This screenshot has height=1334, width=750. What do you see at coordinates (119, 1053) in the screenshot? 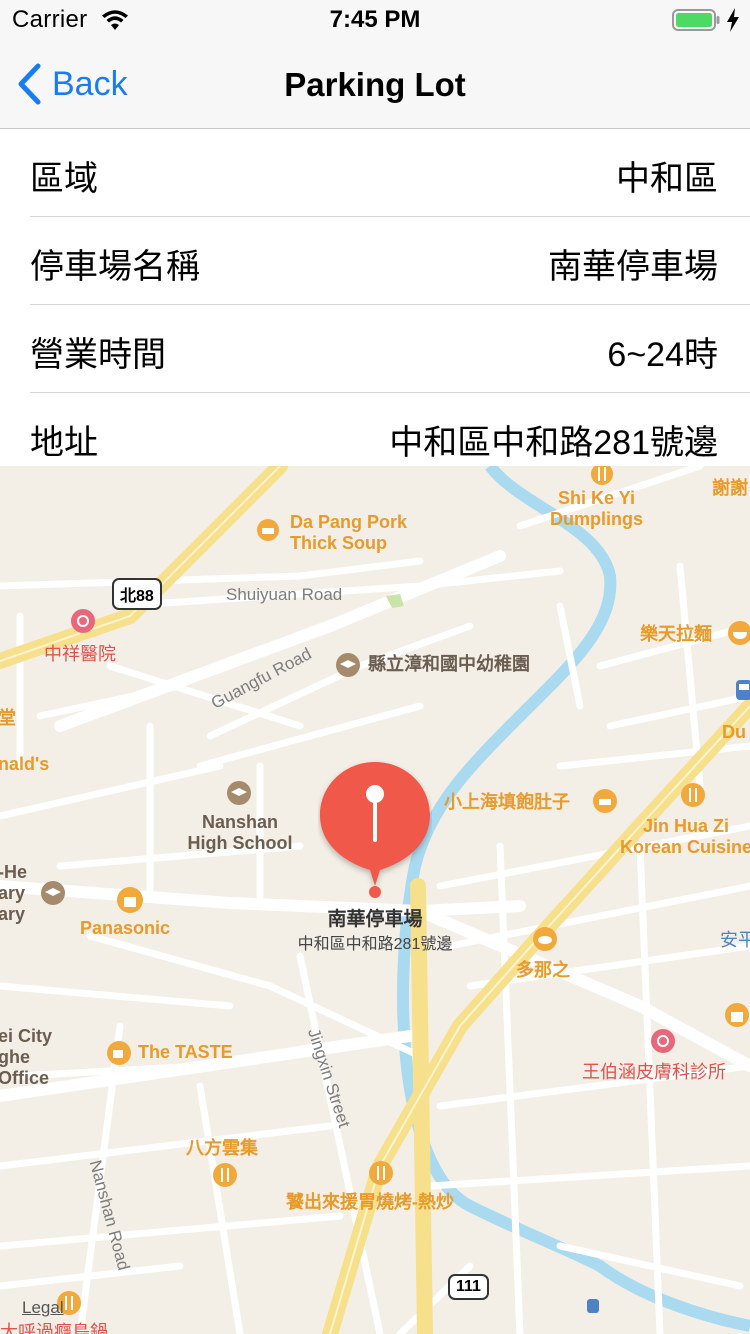
I see `cafe-icon` at bounding box center [119, 1053].